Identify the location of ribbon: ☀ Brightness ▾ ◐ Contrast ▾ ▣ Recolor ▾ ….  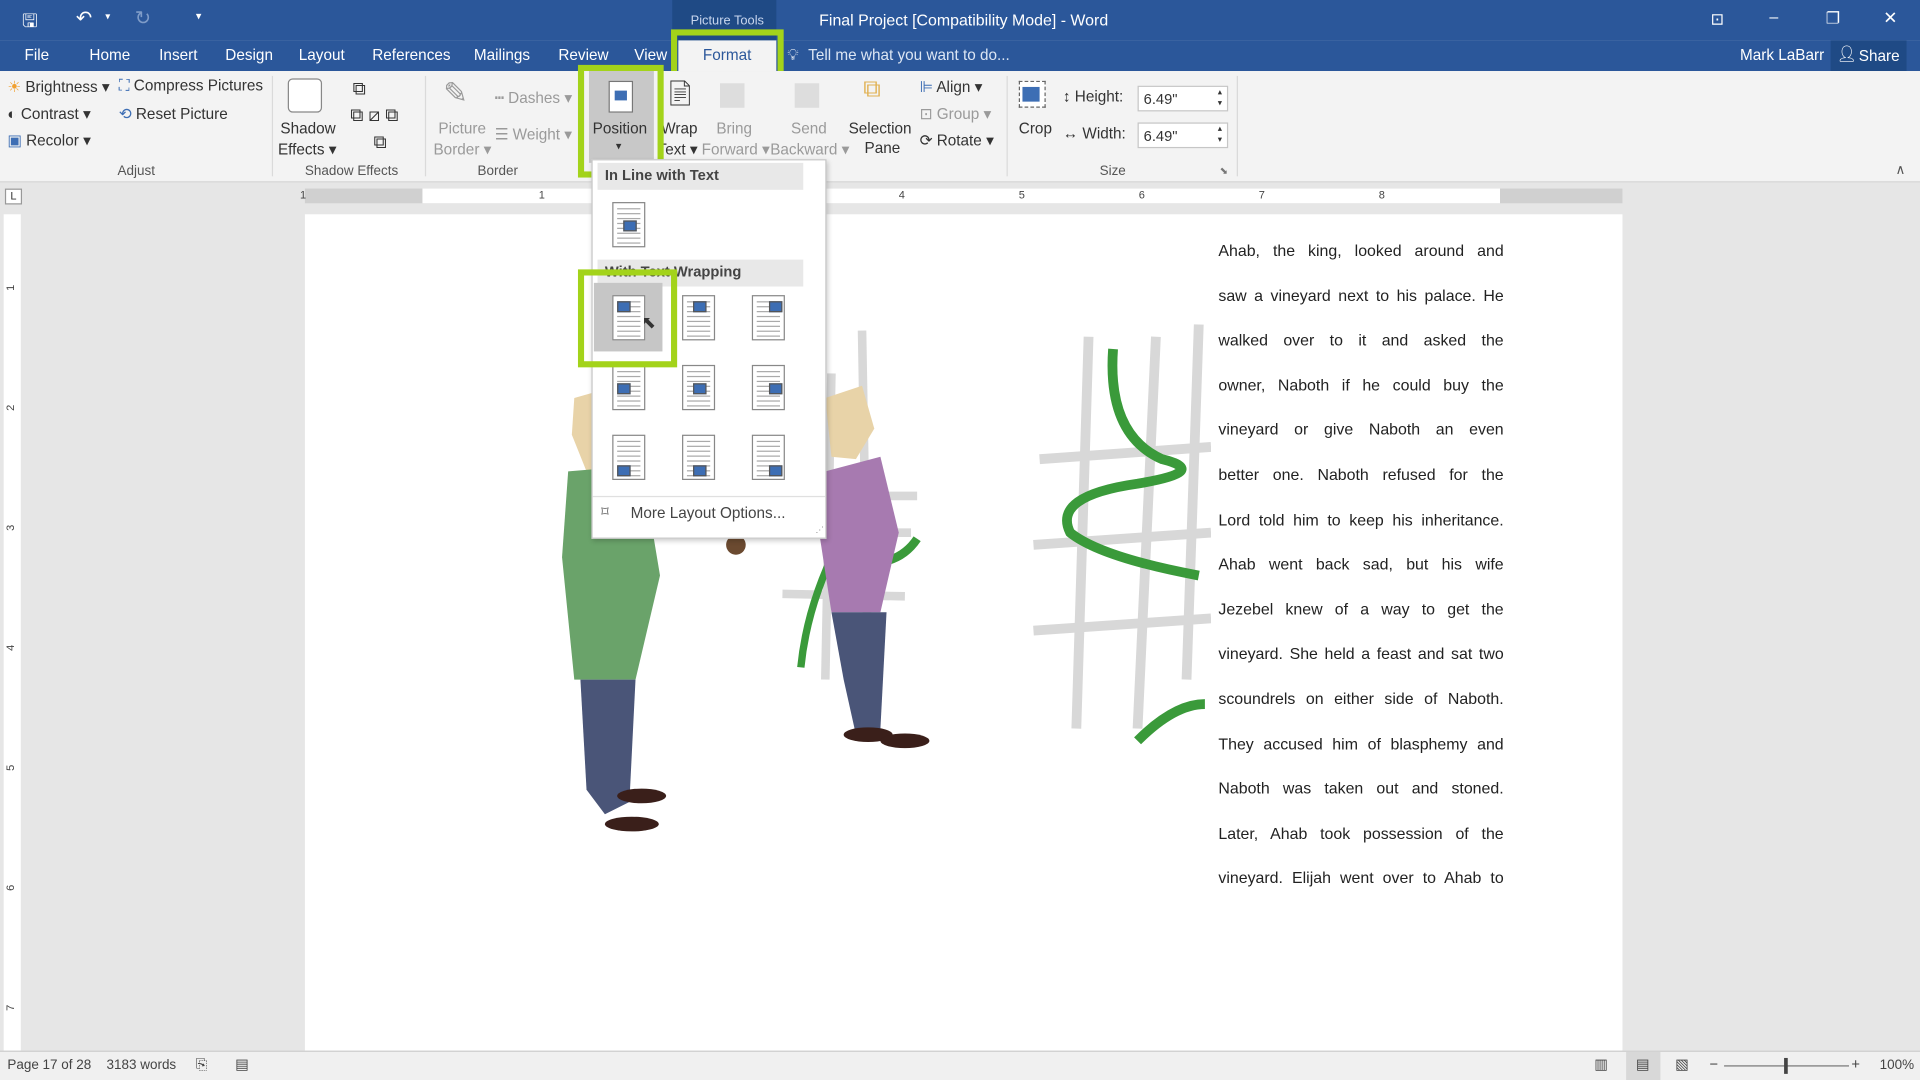
(960, 127).